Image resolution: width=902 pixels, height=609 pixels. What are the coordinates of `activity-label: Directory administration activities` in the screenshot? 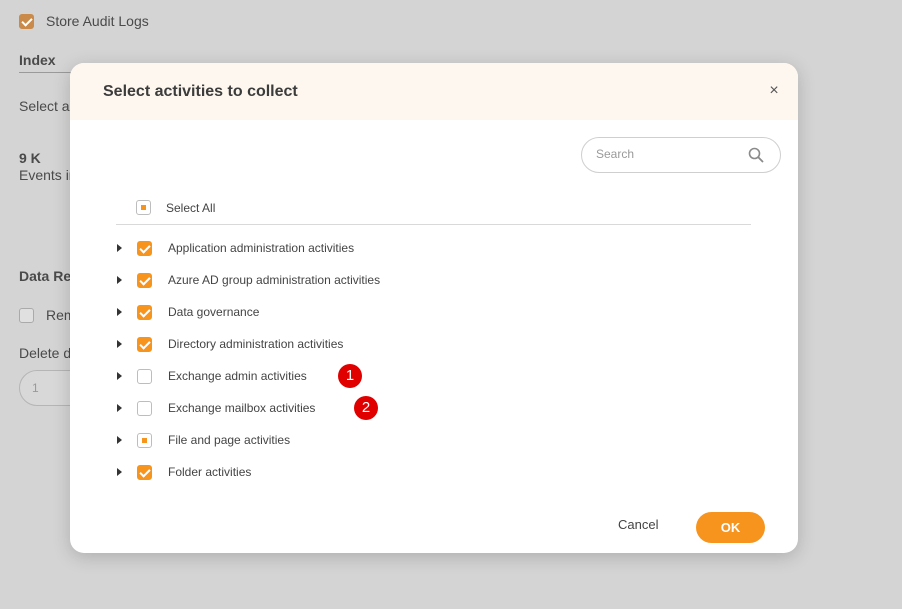 It's located at (256, 344).